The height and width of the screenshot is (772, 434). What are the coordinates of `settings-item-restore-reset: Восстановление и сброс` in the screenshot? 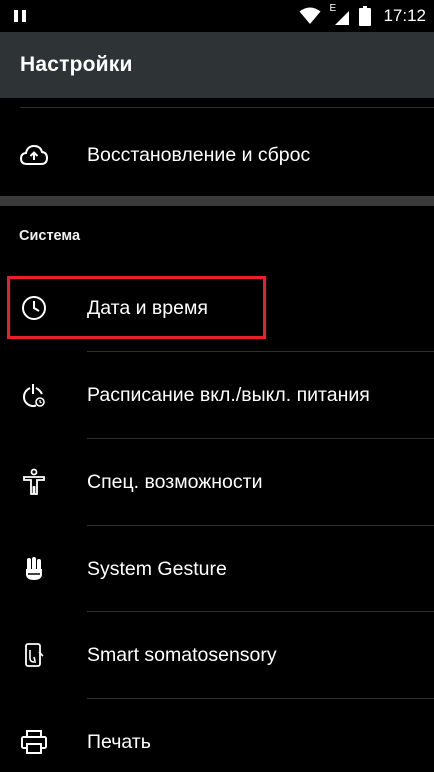 It's located at (217, 155).